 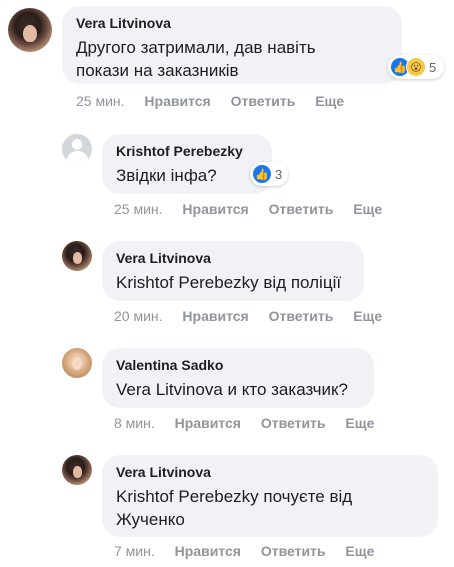 I want to click on comment-time: 7 мин., so click(x=134, y=551).